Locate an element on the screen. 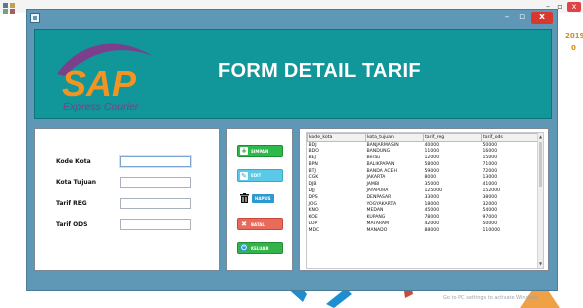  table-row: BDJ BANJARMASIN 40000 50000 is located at coordinates (424, 145).